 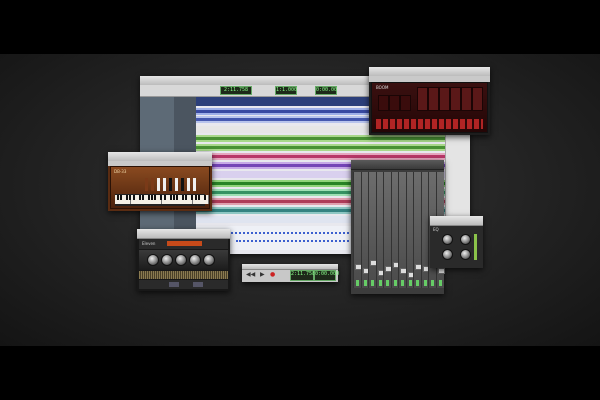 I want to click on rewind-icon: ◀◀, so click(x=250, y=274).